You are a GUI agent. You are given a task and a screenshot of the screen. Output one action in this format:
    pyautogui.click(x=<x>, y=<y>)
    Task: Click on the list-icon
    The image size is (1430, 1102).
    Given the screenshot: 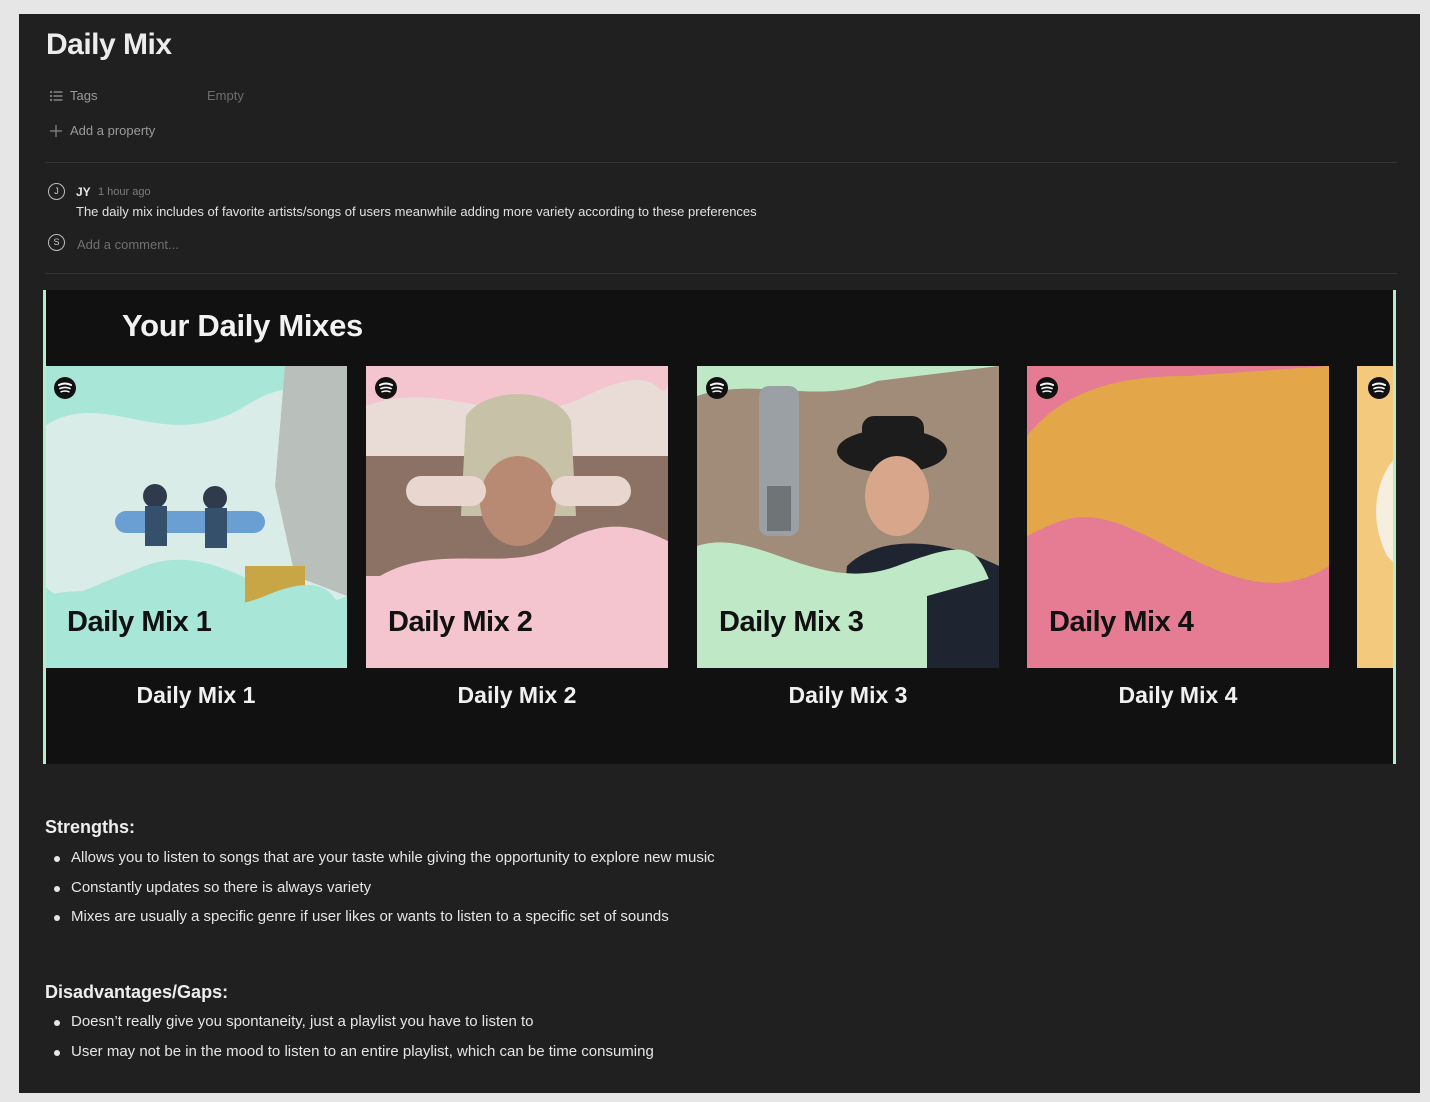 What is the action you would take?
    pyautogui.click(x=56, y=96)
    